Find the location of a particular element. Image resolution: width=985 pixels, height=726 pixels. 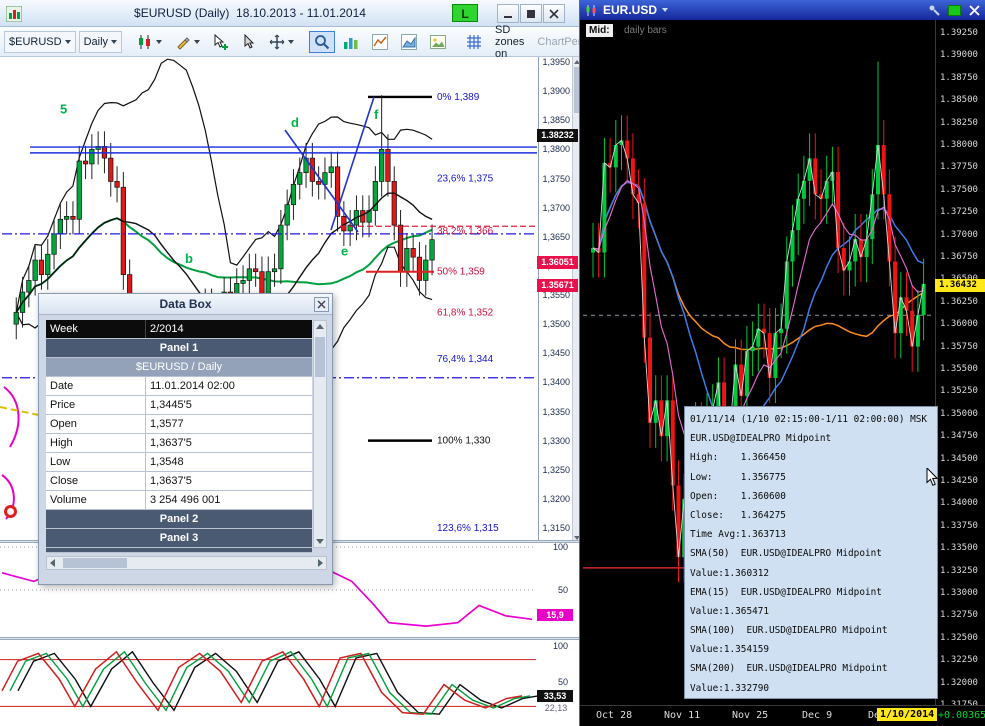

fib-label: 23,6% 1,375 is located at coordinates (465, 179).